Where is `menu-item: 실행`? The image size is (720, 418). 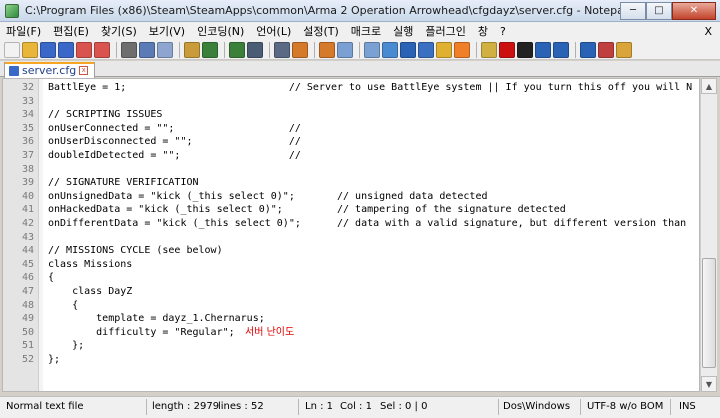
menu-item: 실행 is located at coordinates (403, 31).